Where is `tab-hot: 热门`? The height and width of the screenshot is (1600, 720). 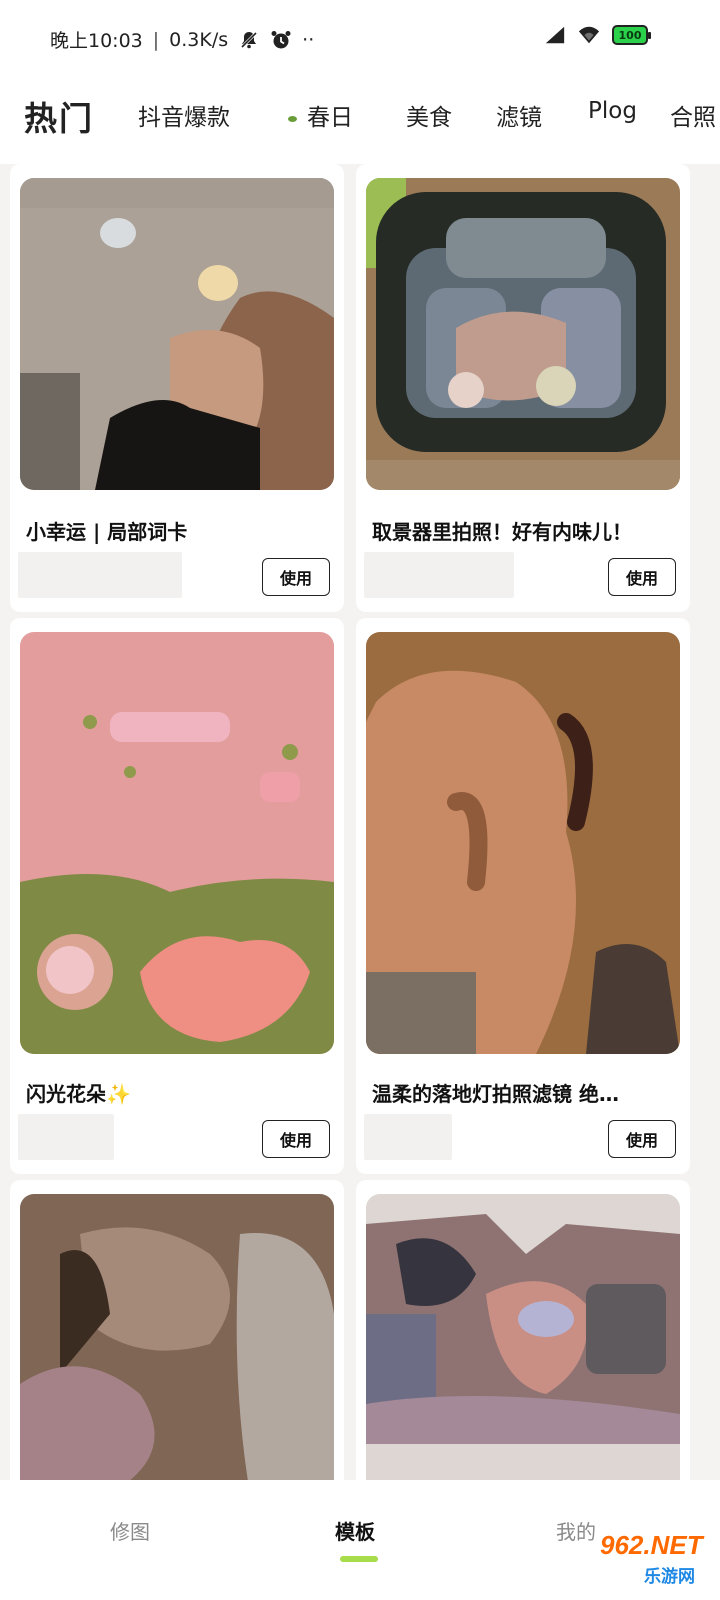
tab-hot: 热门 is located at coordinates (59, 116).